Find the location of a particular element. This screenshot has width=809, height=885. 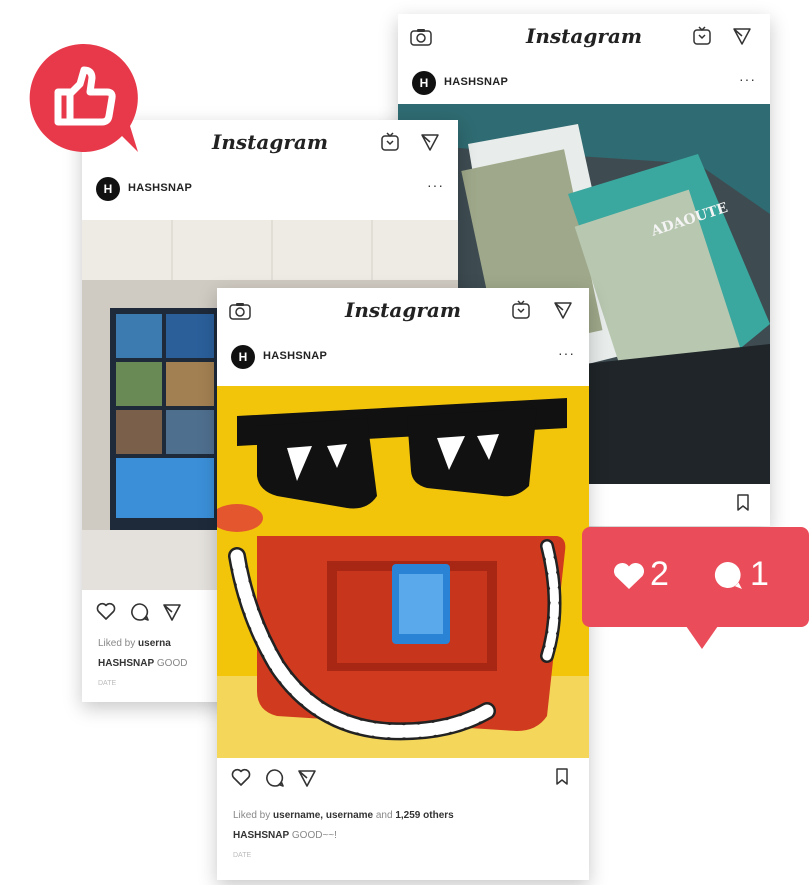

thumbs-up-badge is located at coordinates (82, 97).